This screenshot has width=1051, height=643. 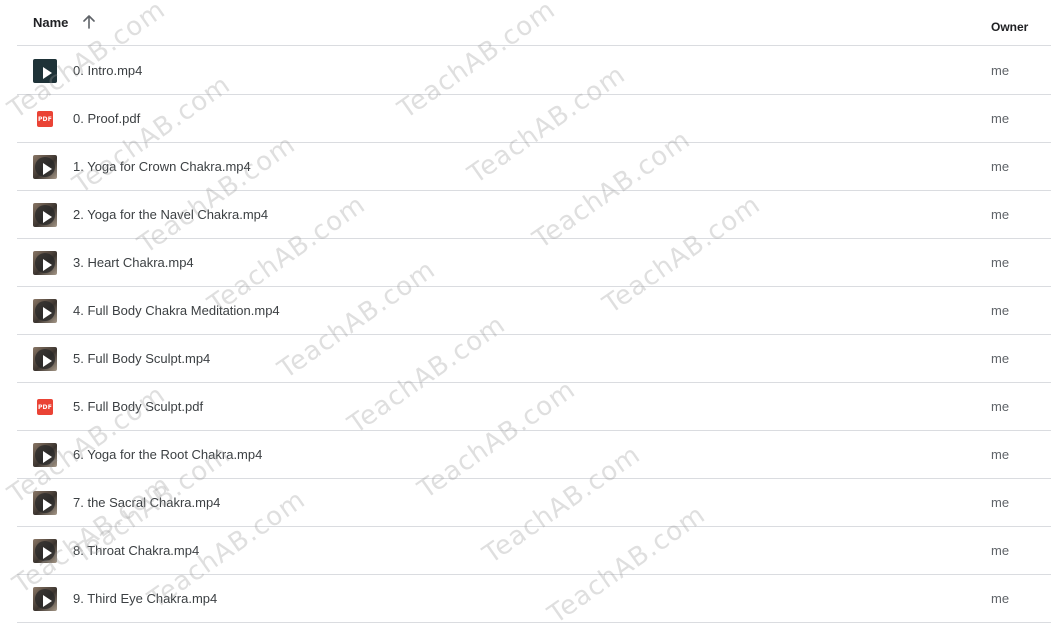 What do you see at coordinates (106, 118) in the screenshot?
I see `file-name: 0. Proof.pdf` at bounding box center [106, 118].